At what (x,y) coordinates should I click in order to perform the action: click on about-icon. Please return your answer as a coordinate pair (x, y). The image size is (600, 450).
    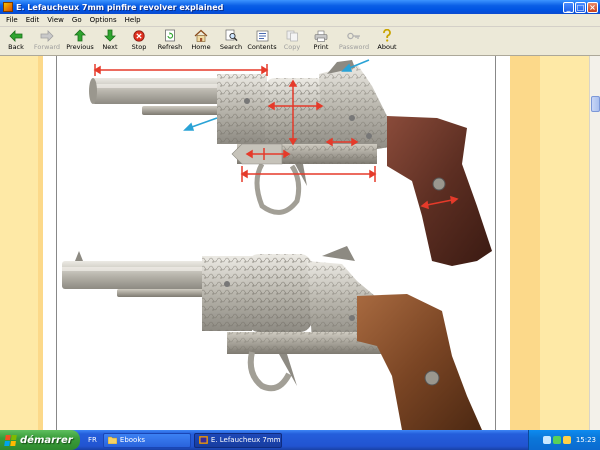
    Looking at the image, I should click on (387, 35).